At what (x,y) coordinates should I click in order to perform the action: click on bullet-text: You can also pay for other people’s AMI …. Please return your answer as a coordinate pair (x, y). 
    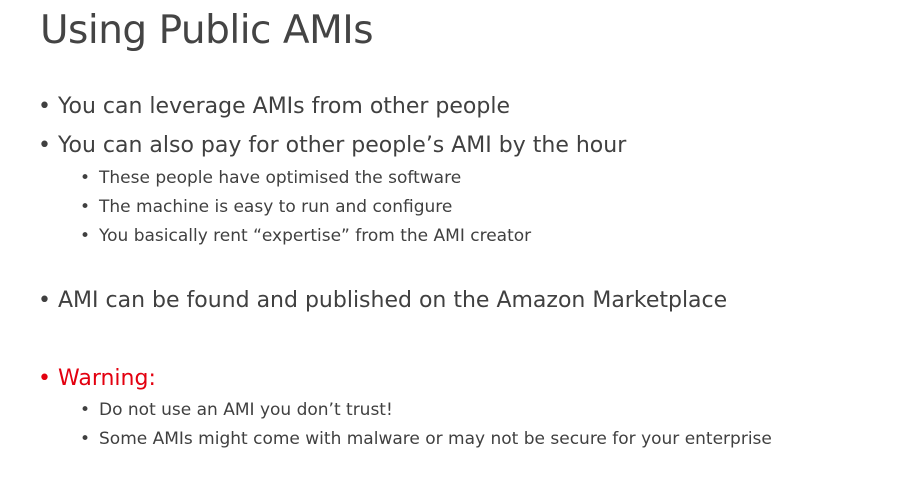
    Looking at the image, I should click on (342, 145).